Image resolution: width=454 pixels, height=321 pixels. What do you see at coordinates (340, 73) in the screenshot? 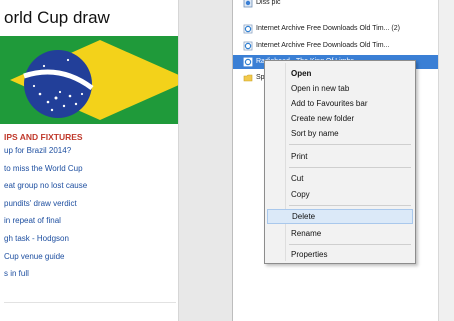
I see `menu-item-open: Open` at bounding box center [340, 73].